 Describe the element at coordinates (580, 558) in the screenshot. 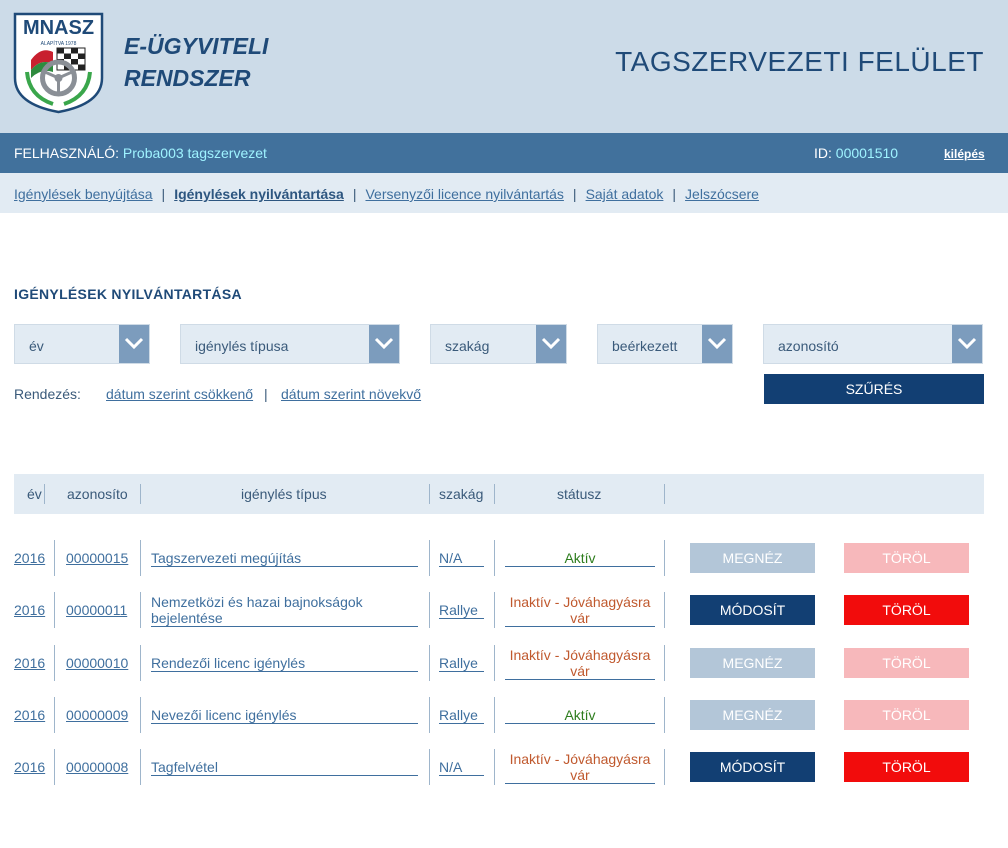

I see `status-badge: Aktív` at that location.